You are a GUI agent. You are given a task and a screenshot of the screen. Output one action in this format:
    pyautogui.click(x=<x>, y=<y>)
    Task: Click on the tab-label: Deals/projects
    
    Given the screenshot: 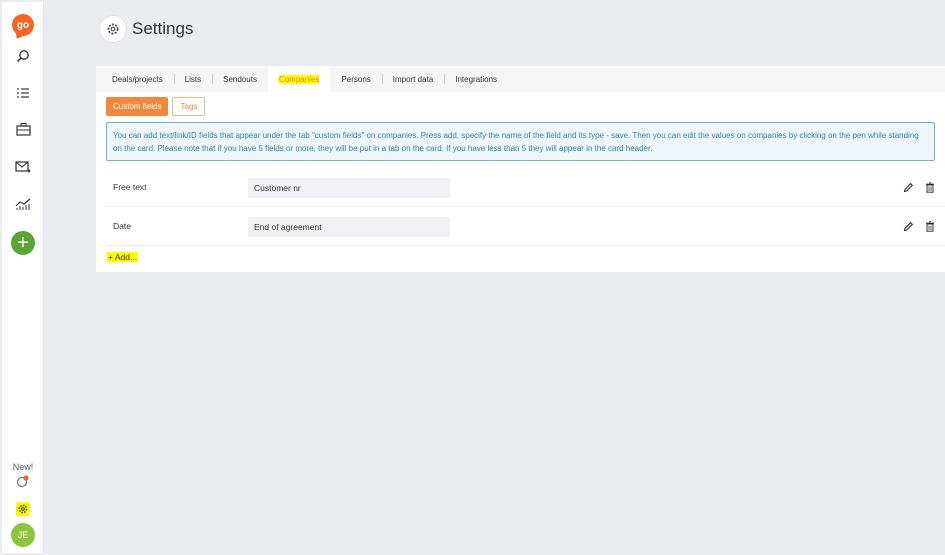 What is the action you would take?
    pyautogui.click(x=137, y=79)
    